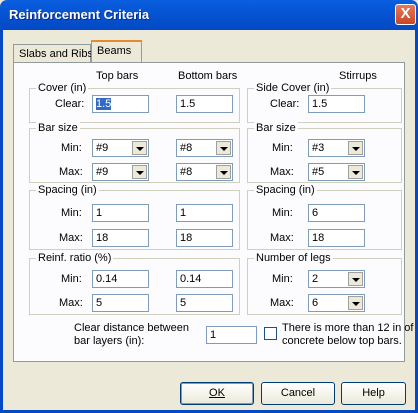 The width and height of the screenshot is (418, 413). Describe the element at coordinates (1, 221) in the screenshot. I see `window-border-left` at that location.